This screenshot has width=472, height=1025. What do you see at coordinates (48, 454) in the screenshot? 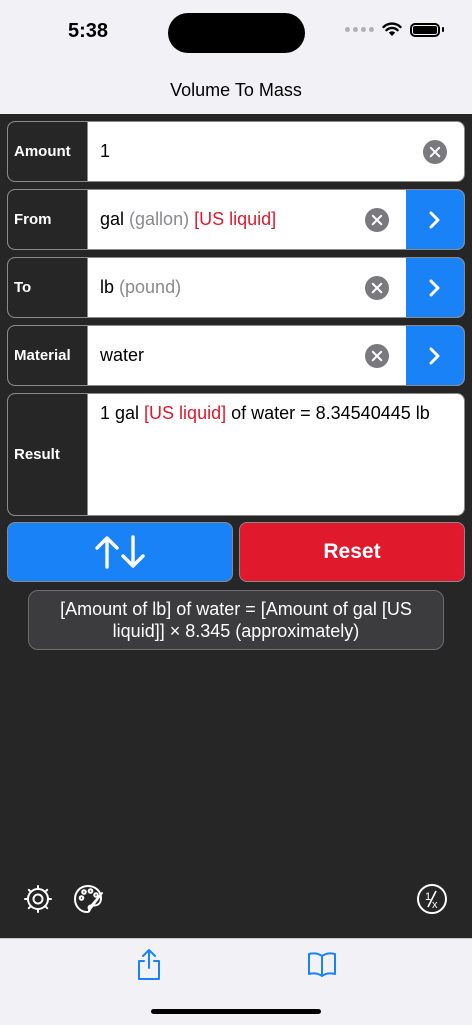
I see `result-label: Result` at bounding box center [48, 454].